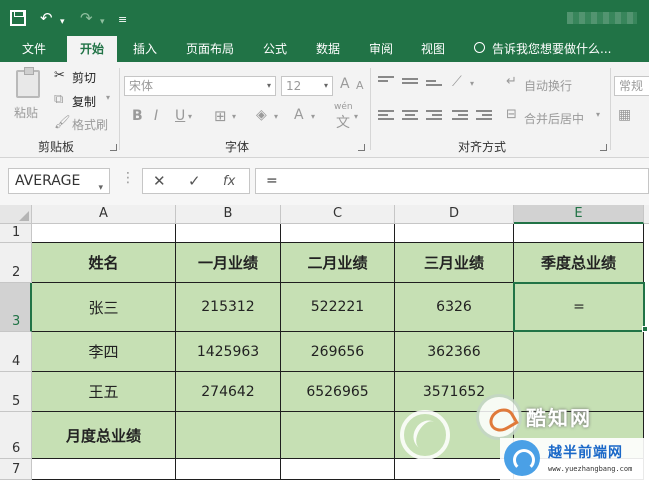 This screenshot has height=480, width=649. I want to click on decrease-indent-icon, so click(460, 116).